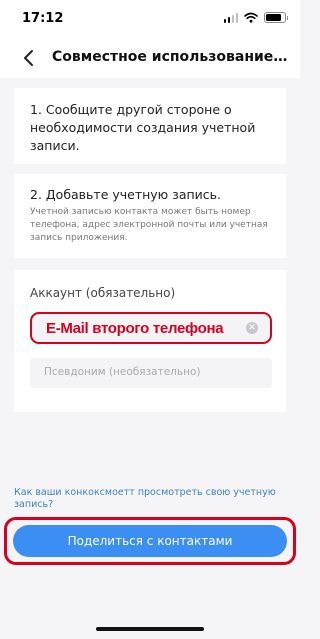 The image size is (320, 639). What do you see at coordinates (43, 18) in the screenshot?
I see `status-time: 17:12` at bounding box center [43, 18].